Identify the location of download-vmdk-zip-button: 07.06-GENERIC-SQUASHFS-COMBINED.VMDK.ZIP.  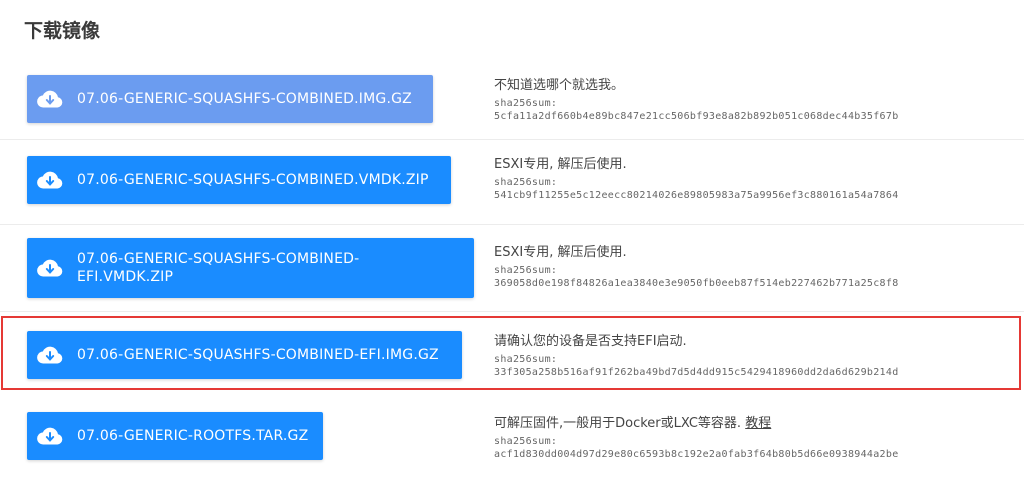
(239, 180).